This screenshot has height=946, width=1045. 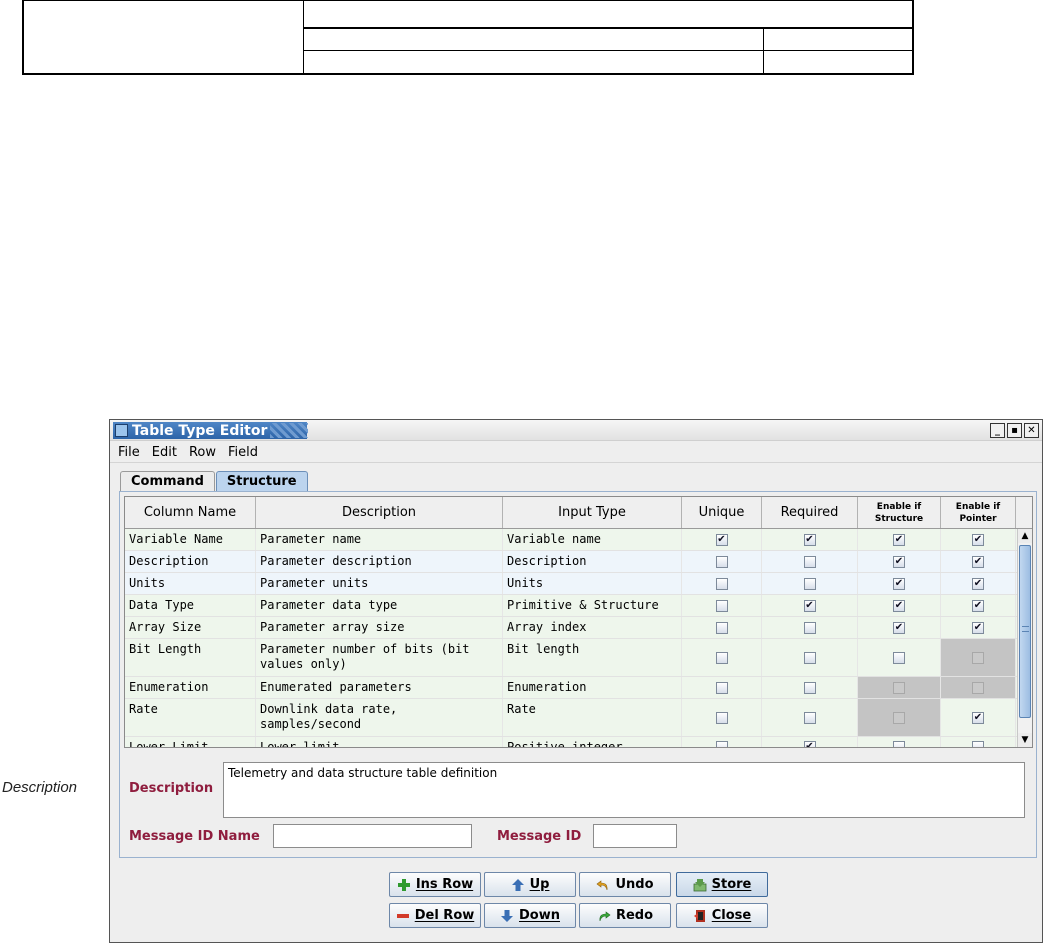 What do you see at coordinates (592, 605) in the screenshot?
I see `table-cell: Primitive & Structure` at bounding box center [592, 605].